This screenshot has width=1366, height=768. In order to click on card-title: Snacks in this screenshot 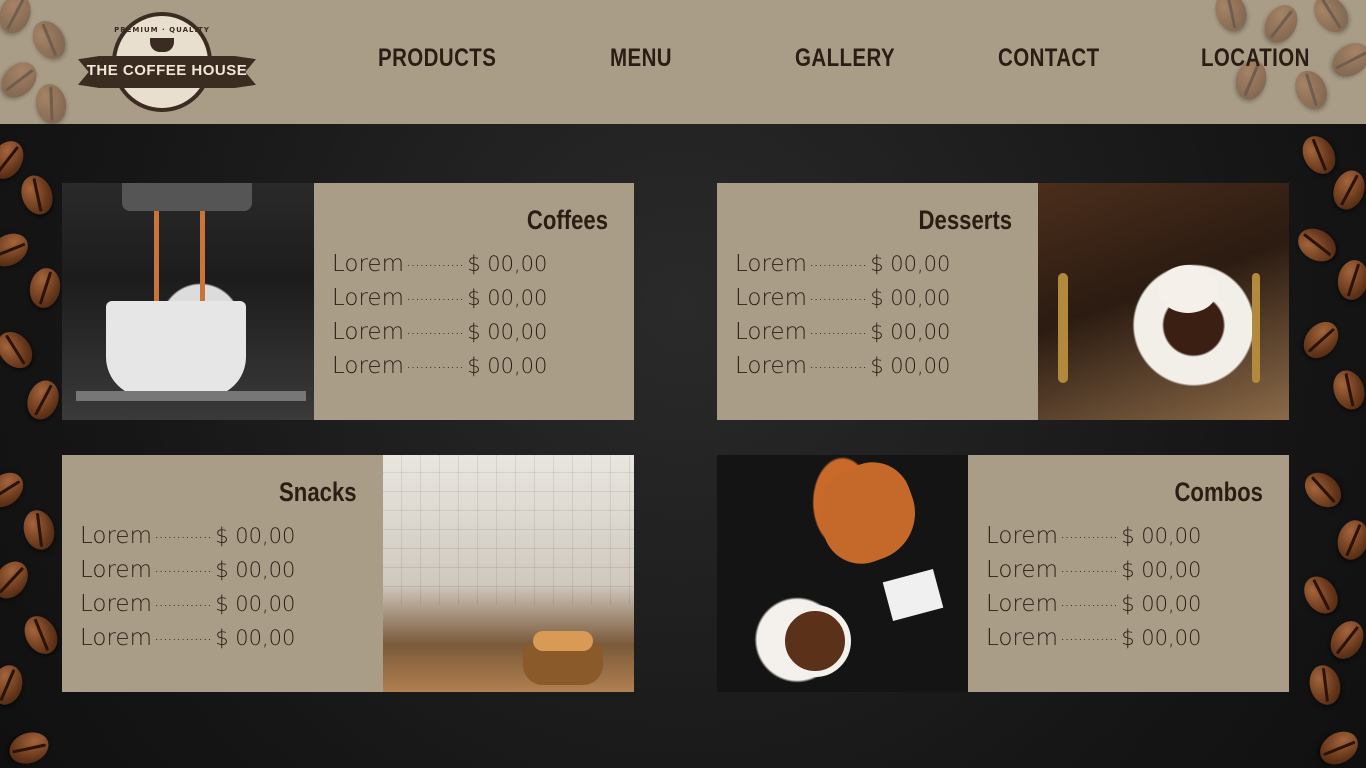, I will do `click(318, 492)`.